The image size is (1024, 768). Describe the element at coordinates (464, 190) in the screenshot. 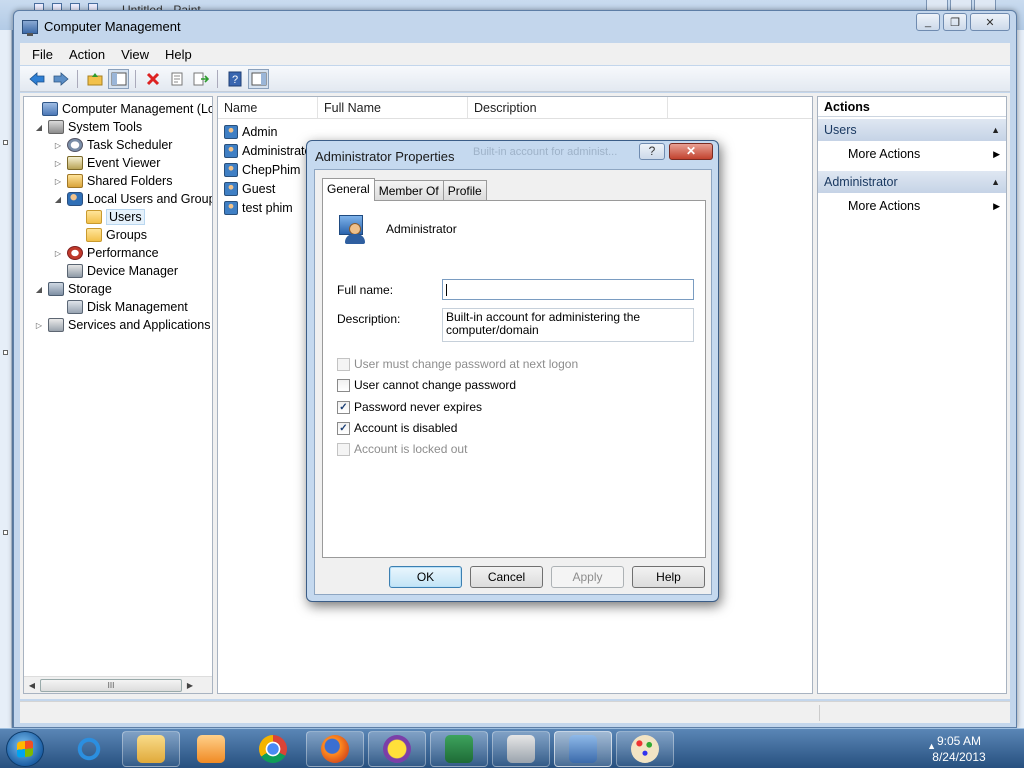

I see `tab-profile: Profile` at that location.